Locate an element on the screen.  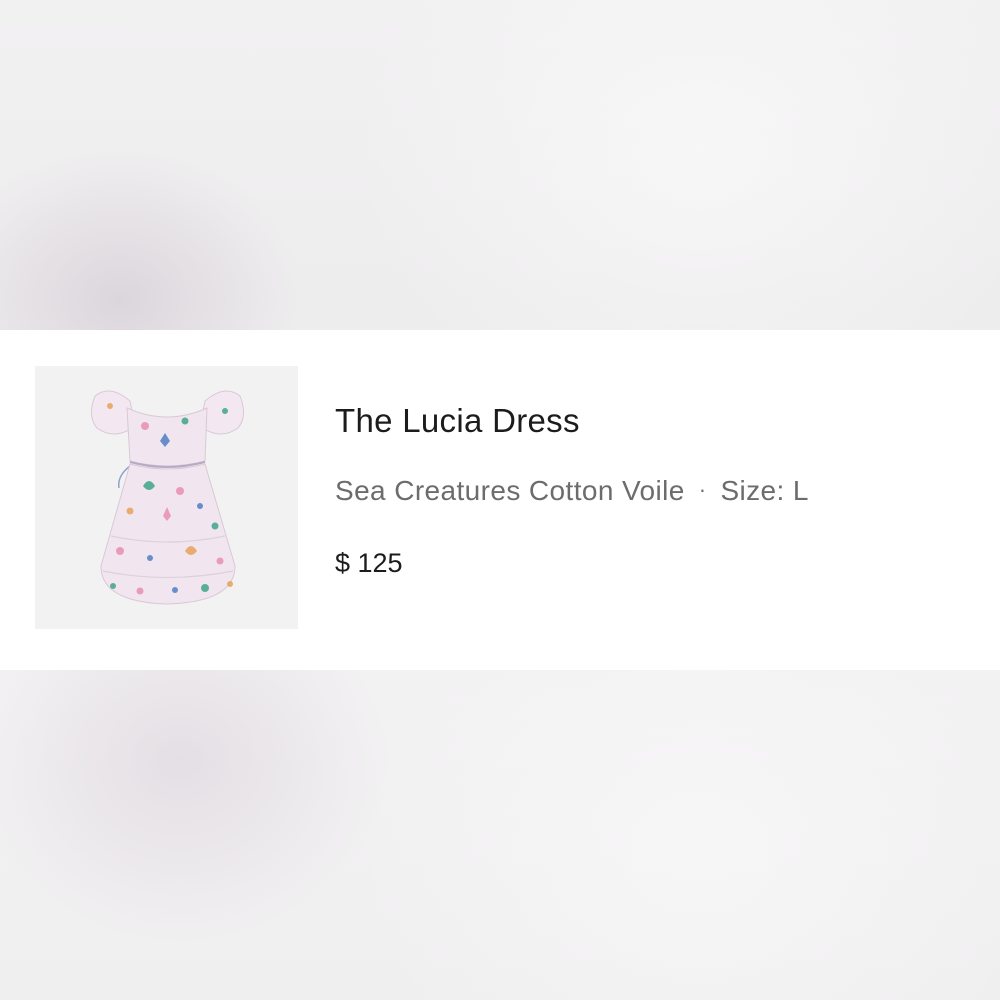
fabric-label: Sea Creatures Cotton Voile is located at coordinates (510, 490).